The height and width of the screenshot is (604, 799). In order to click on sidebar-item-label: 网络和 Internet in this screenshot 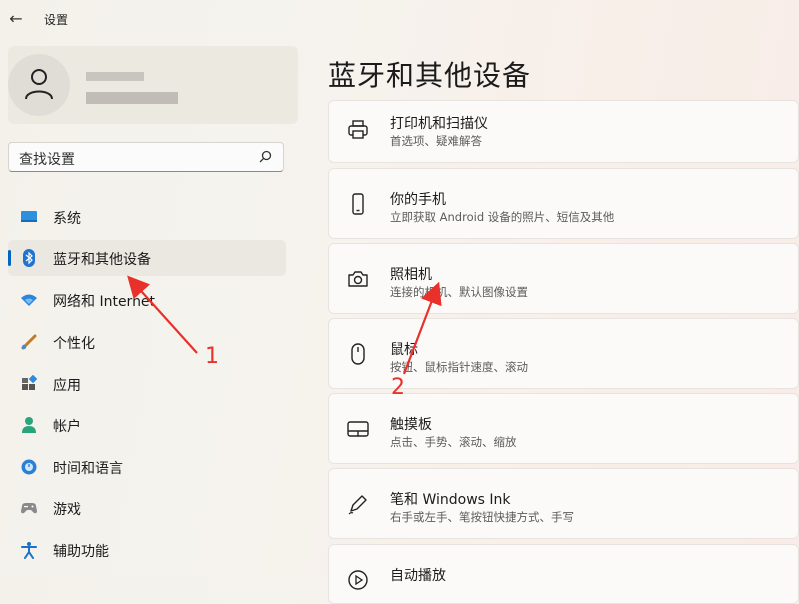, I will do `click(104, 302)`.